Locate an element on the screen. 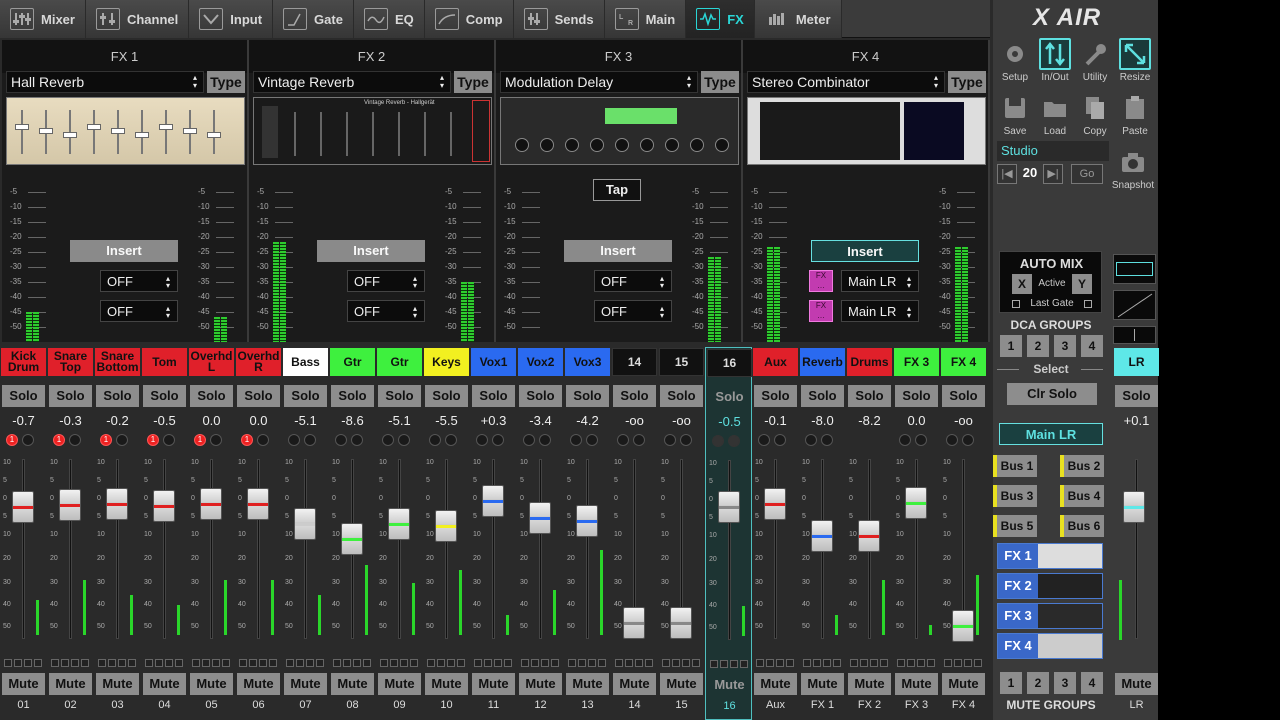  scene-next-button: ▶| is located at coordinates (1053, 174).